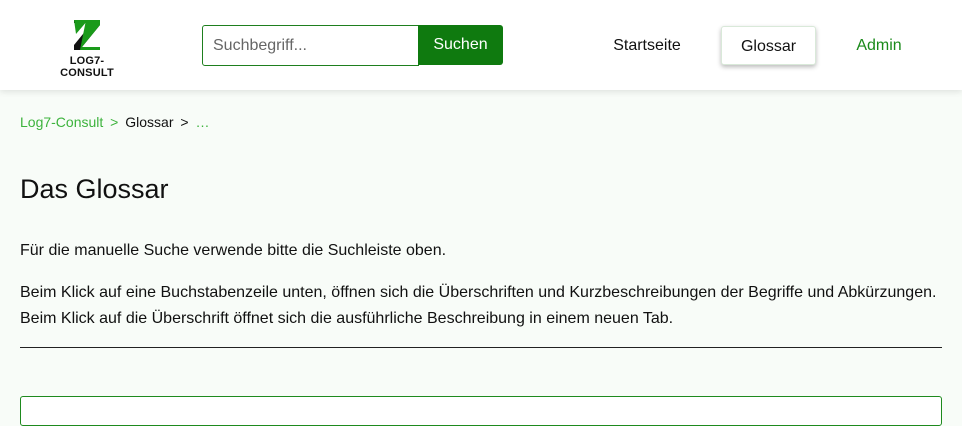  I want to click on breadcrumb-current: Glossar, so click(149, 122).